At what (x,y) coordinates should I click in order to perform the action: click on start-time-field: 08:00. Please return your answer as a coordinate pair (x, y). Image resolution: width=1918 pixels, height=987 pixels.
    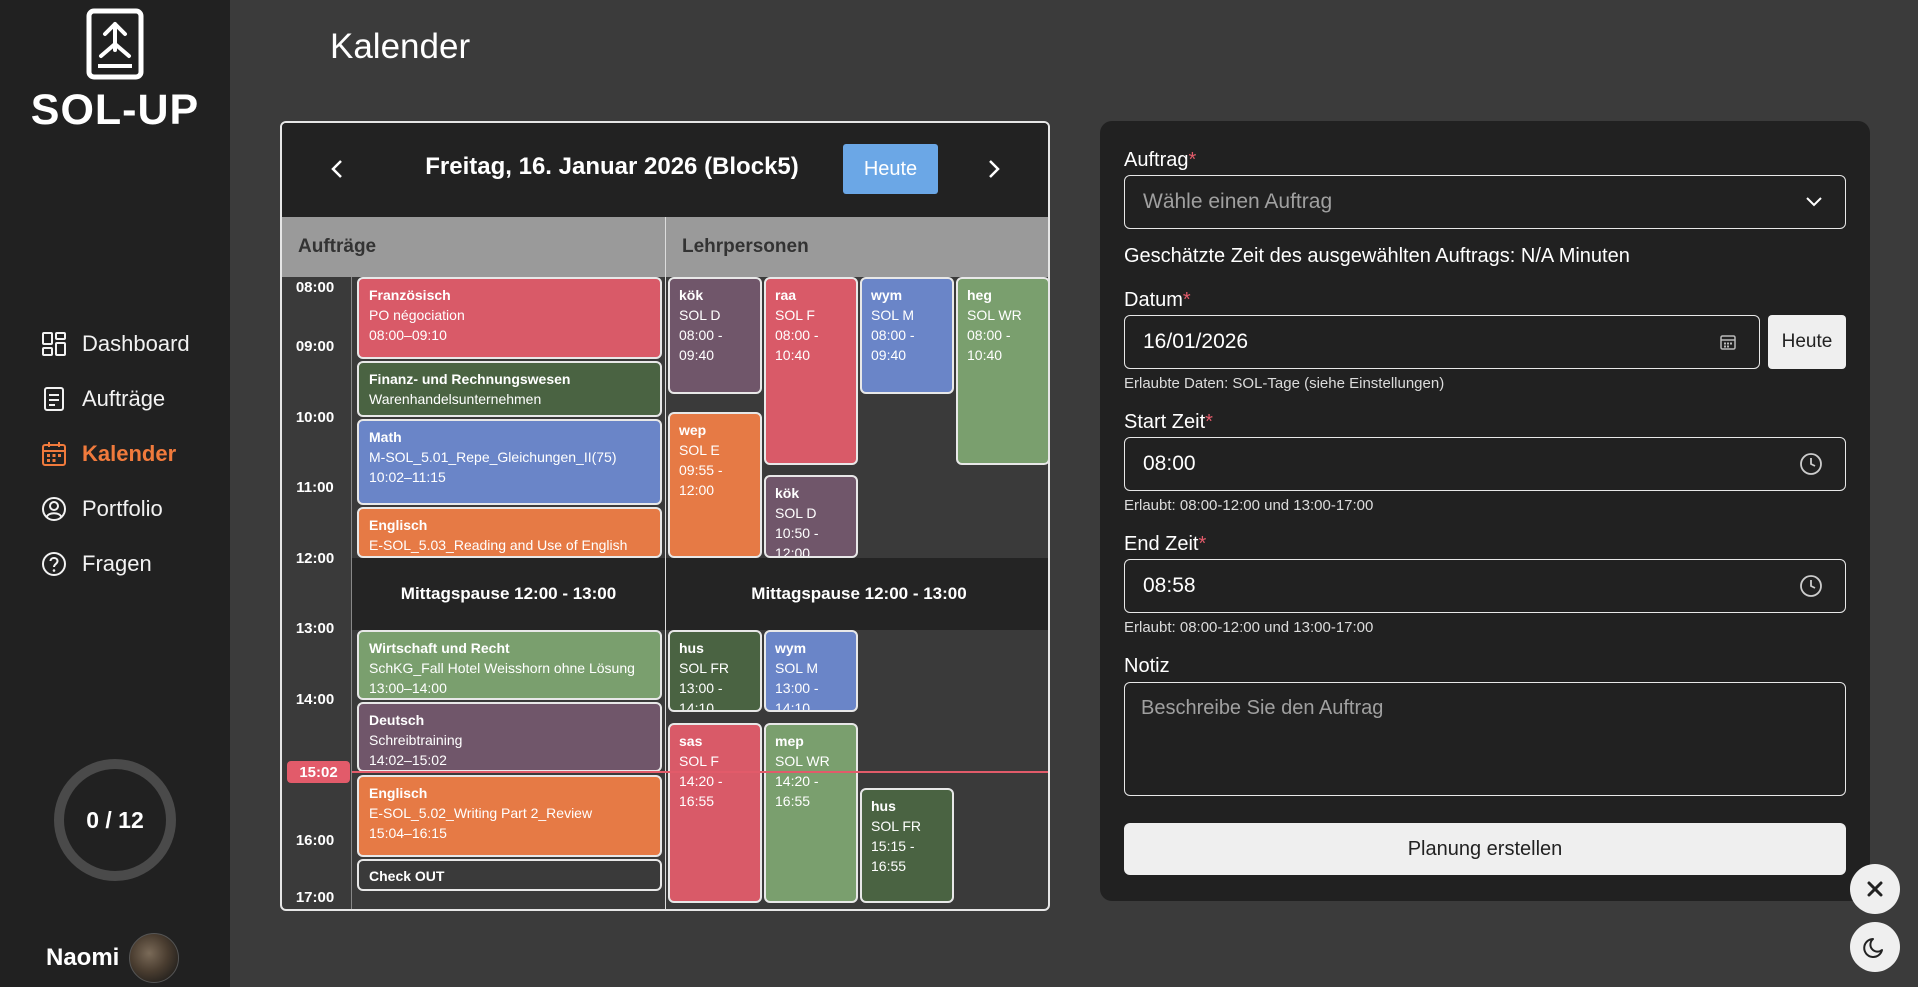
    Looking at the image, I should click on (1485, 464).